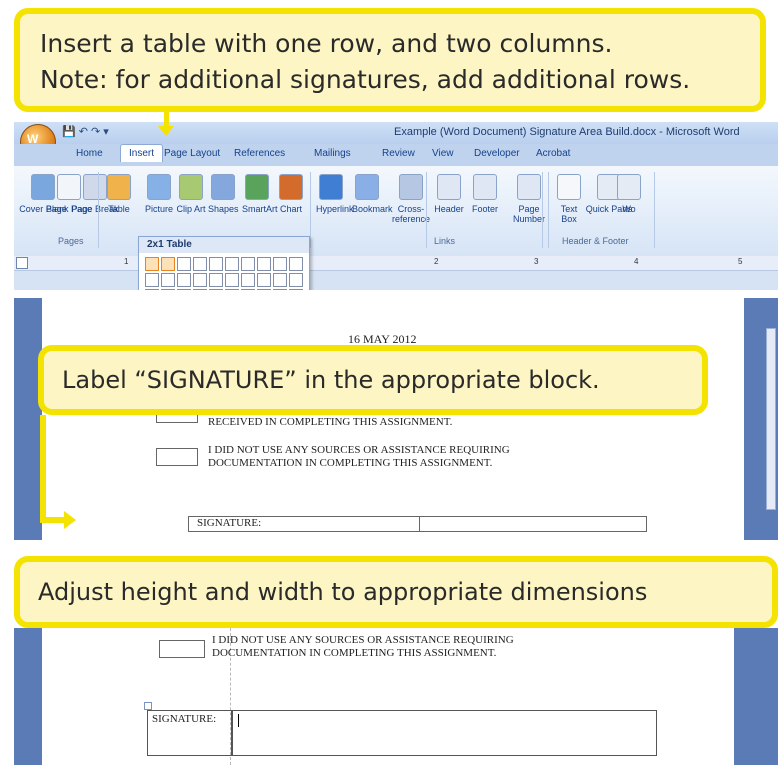  I want to click on left-margin-area, so click(28, 696).